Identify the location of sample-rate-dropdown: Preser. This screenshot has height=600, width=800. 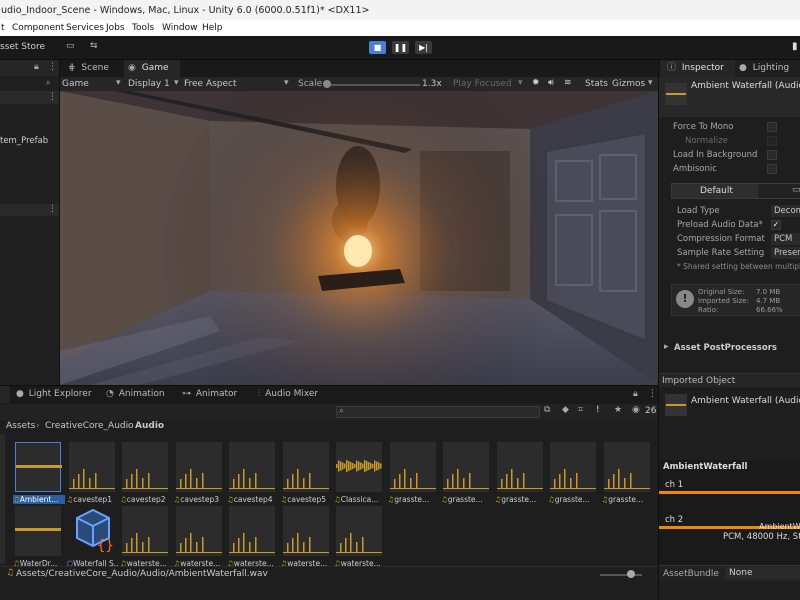
(785, 253).